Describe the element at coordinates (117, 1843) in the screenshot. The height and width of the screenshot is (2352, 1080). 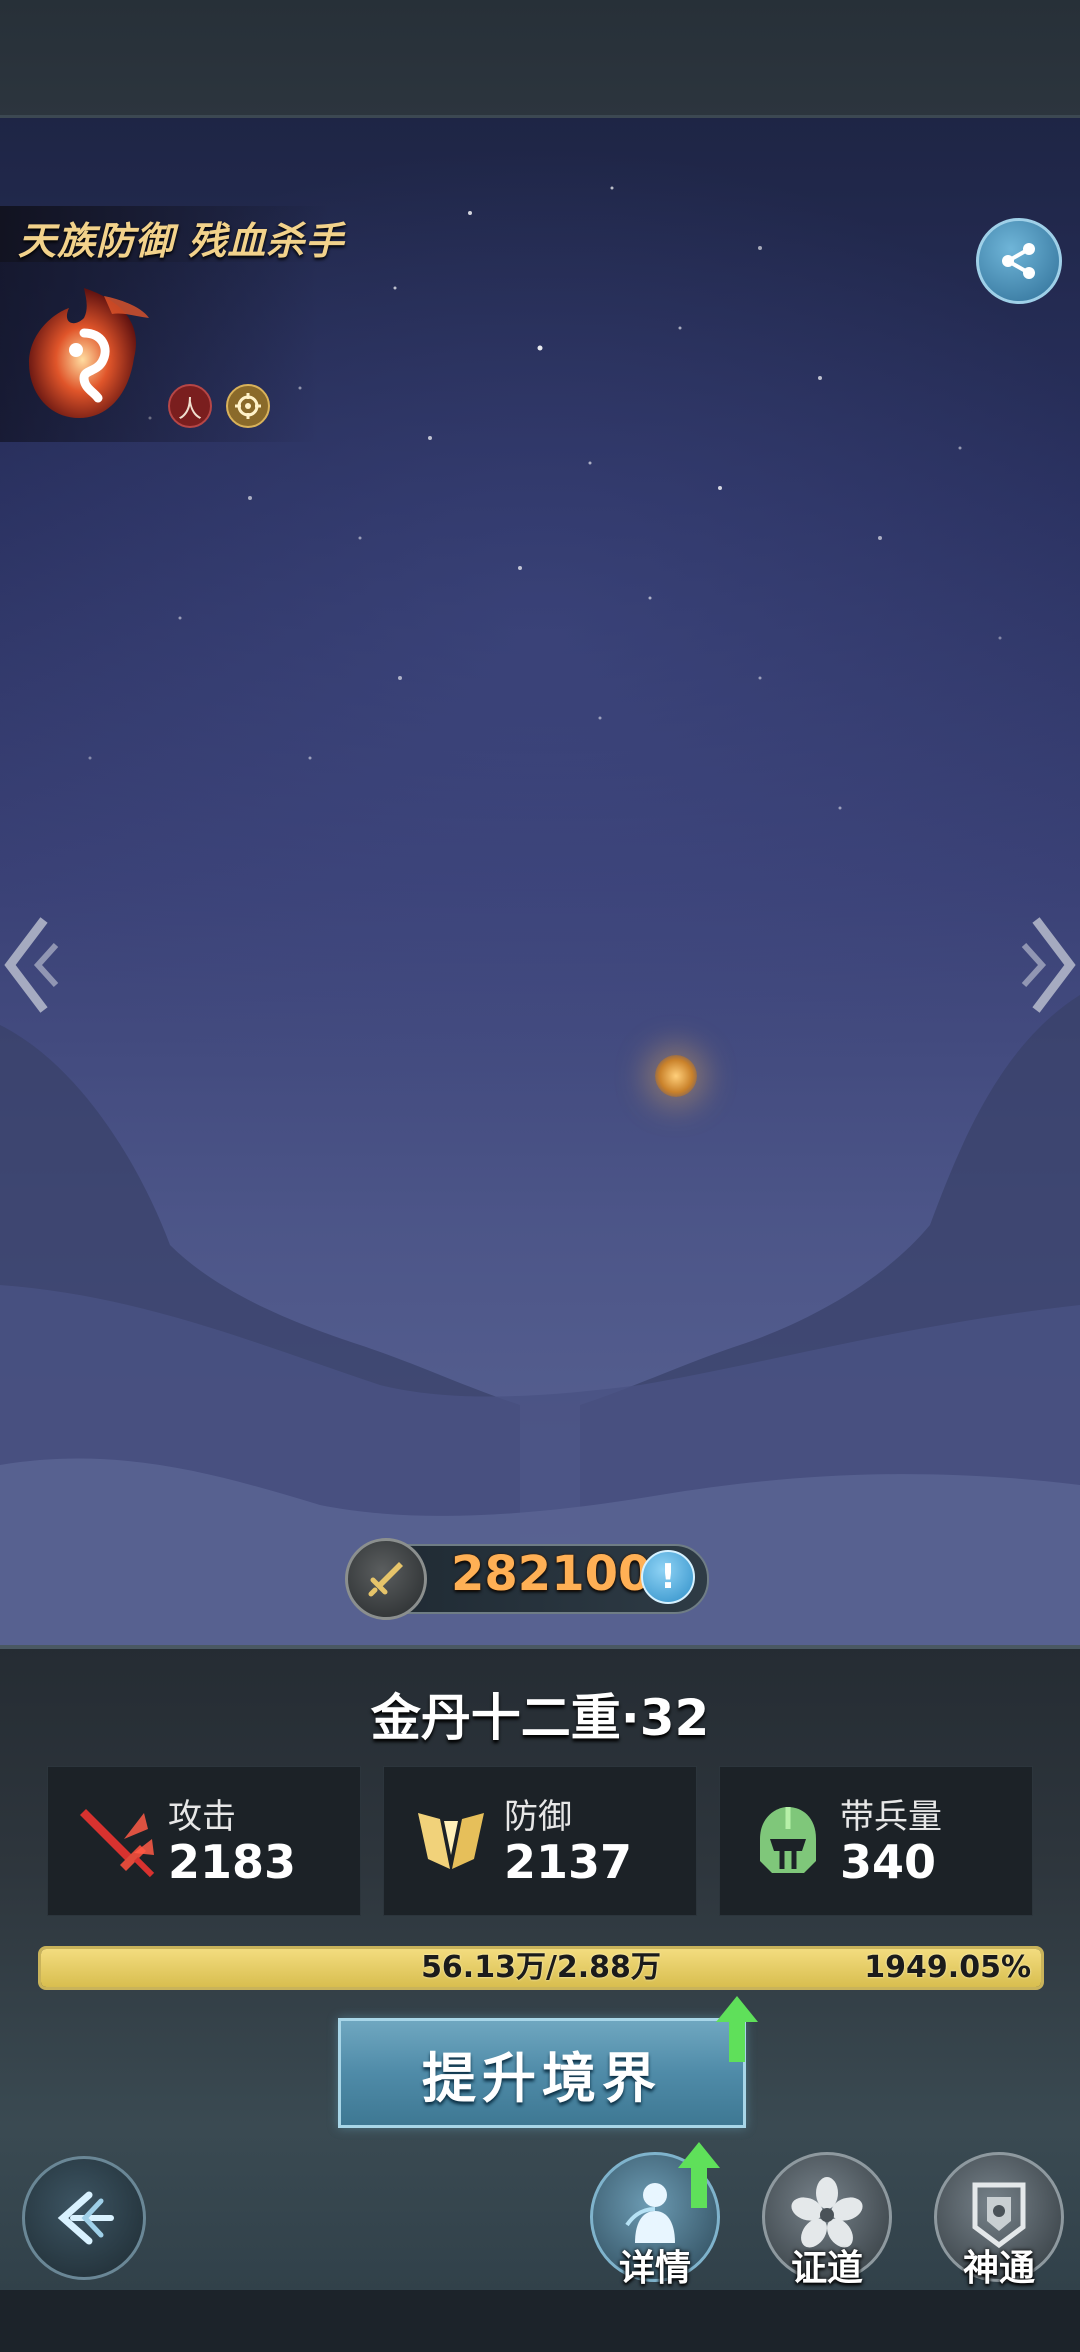
I see `sword-slash-icon` at that location.